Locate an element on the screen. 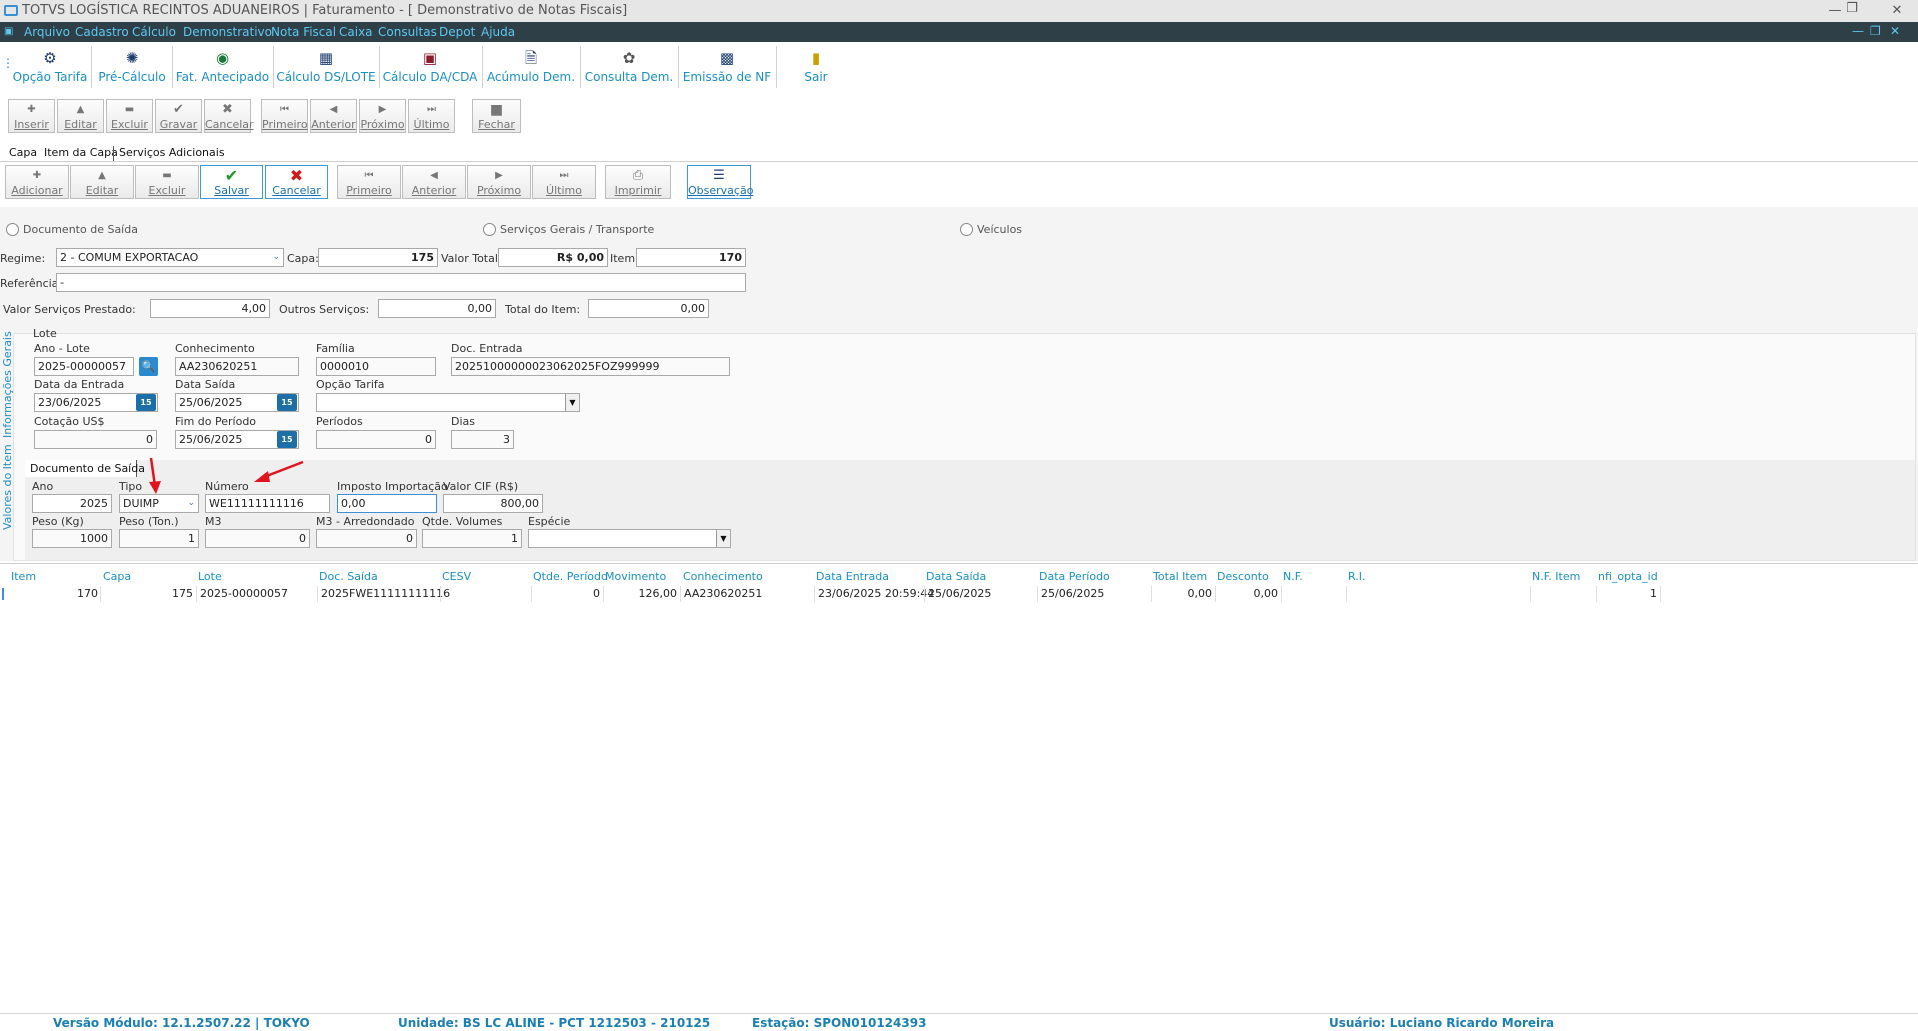 This screenshot has width=1918, height=1031. col-data-saida: Data Saída is located at coordinates (956, 576).